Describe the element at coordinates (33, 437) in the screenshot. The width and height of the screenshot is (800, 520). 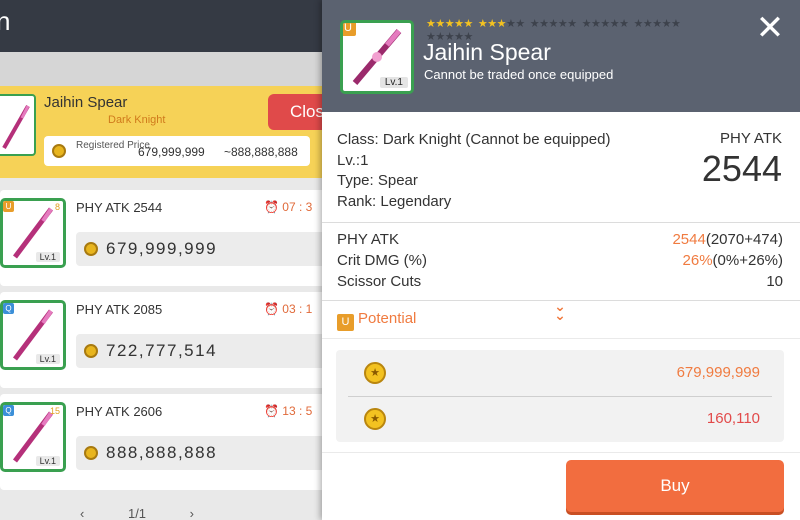
I see `listing-thumbnail: Q 15 Lv.1` at that location.